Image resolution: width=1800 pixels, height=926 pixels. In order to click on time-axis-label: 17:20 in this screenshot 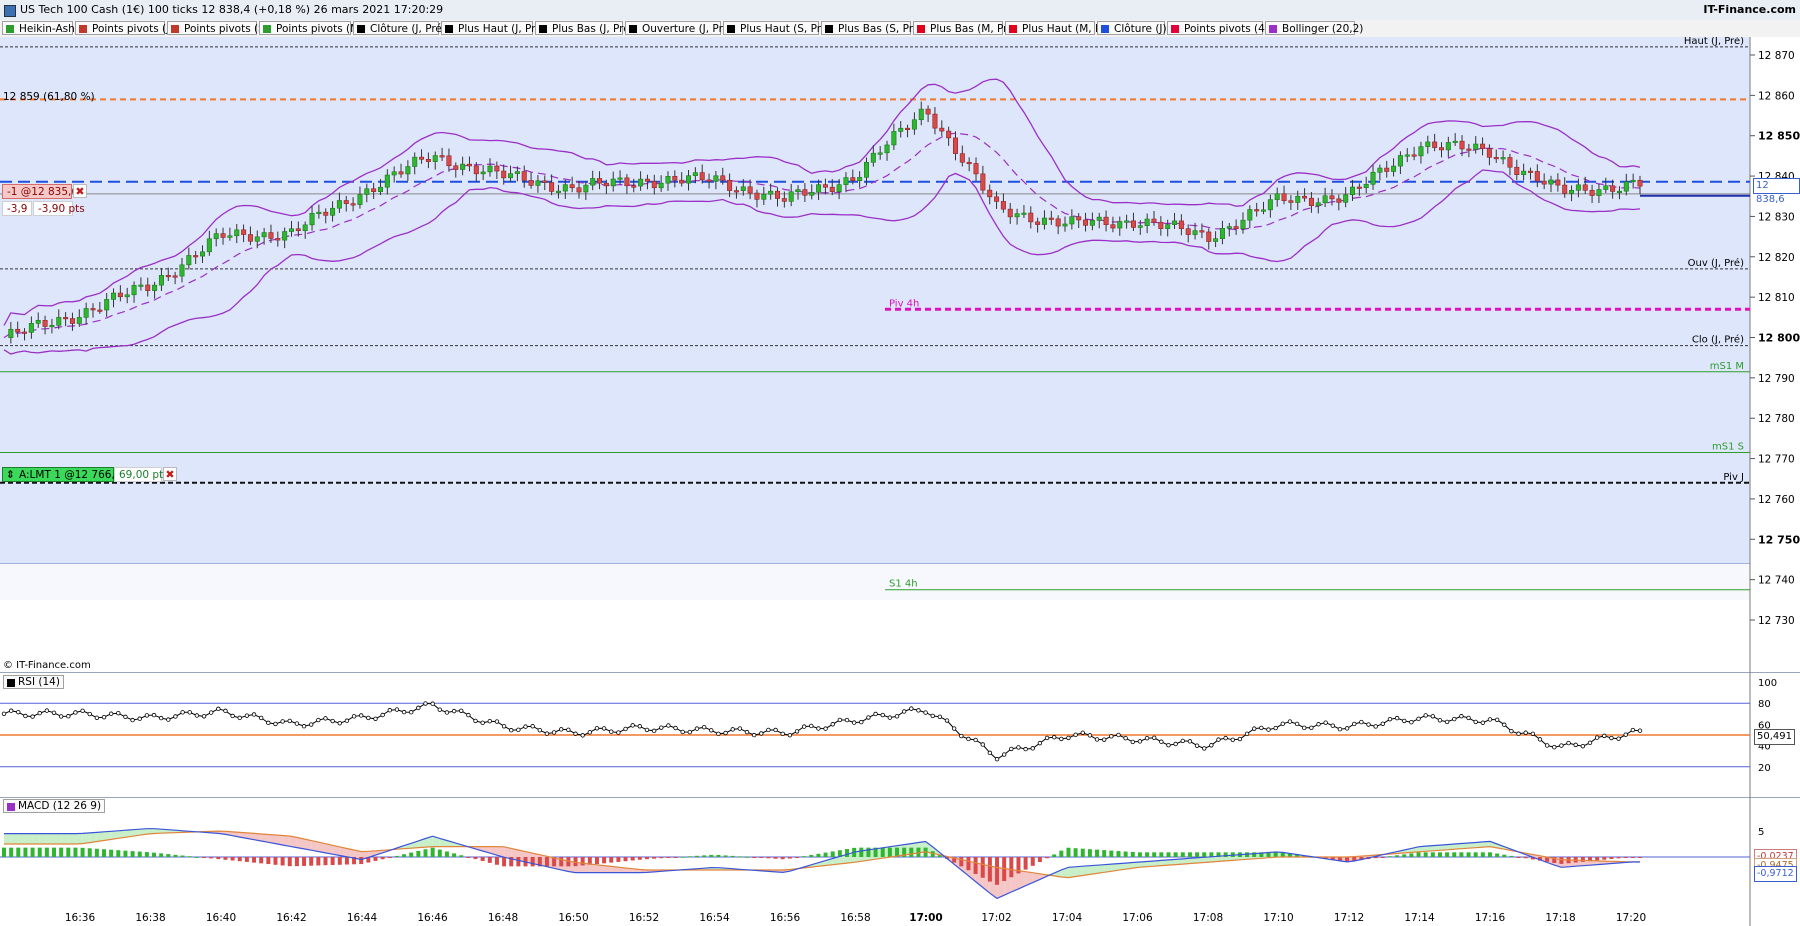, I will do `click(1631, 918)`.